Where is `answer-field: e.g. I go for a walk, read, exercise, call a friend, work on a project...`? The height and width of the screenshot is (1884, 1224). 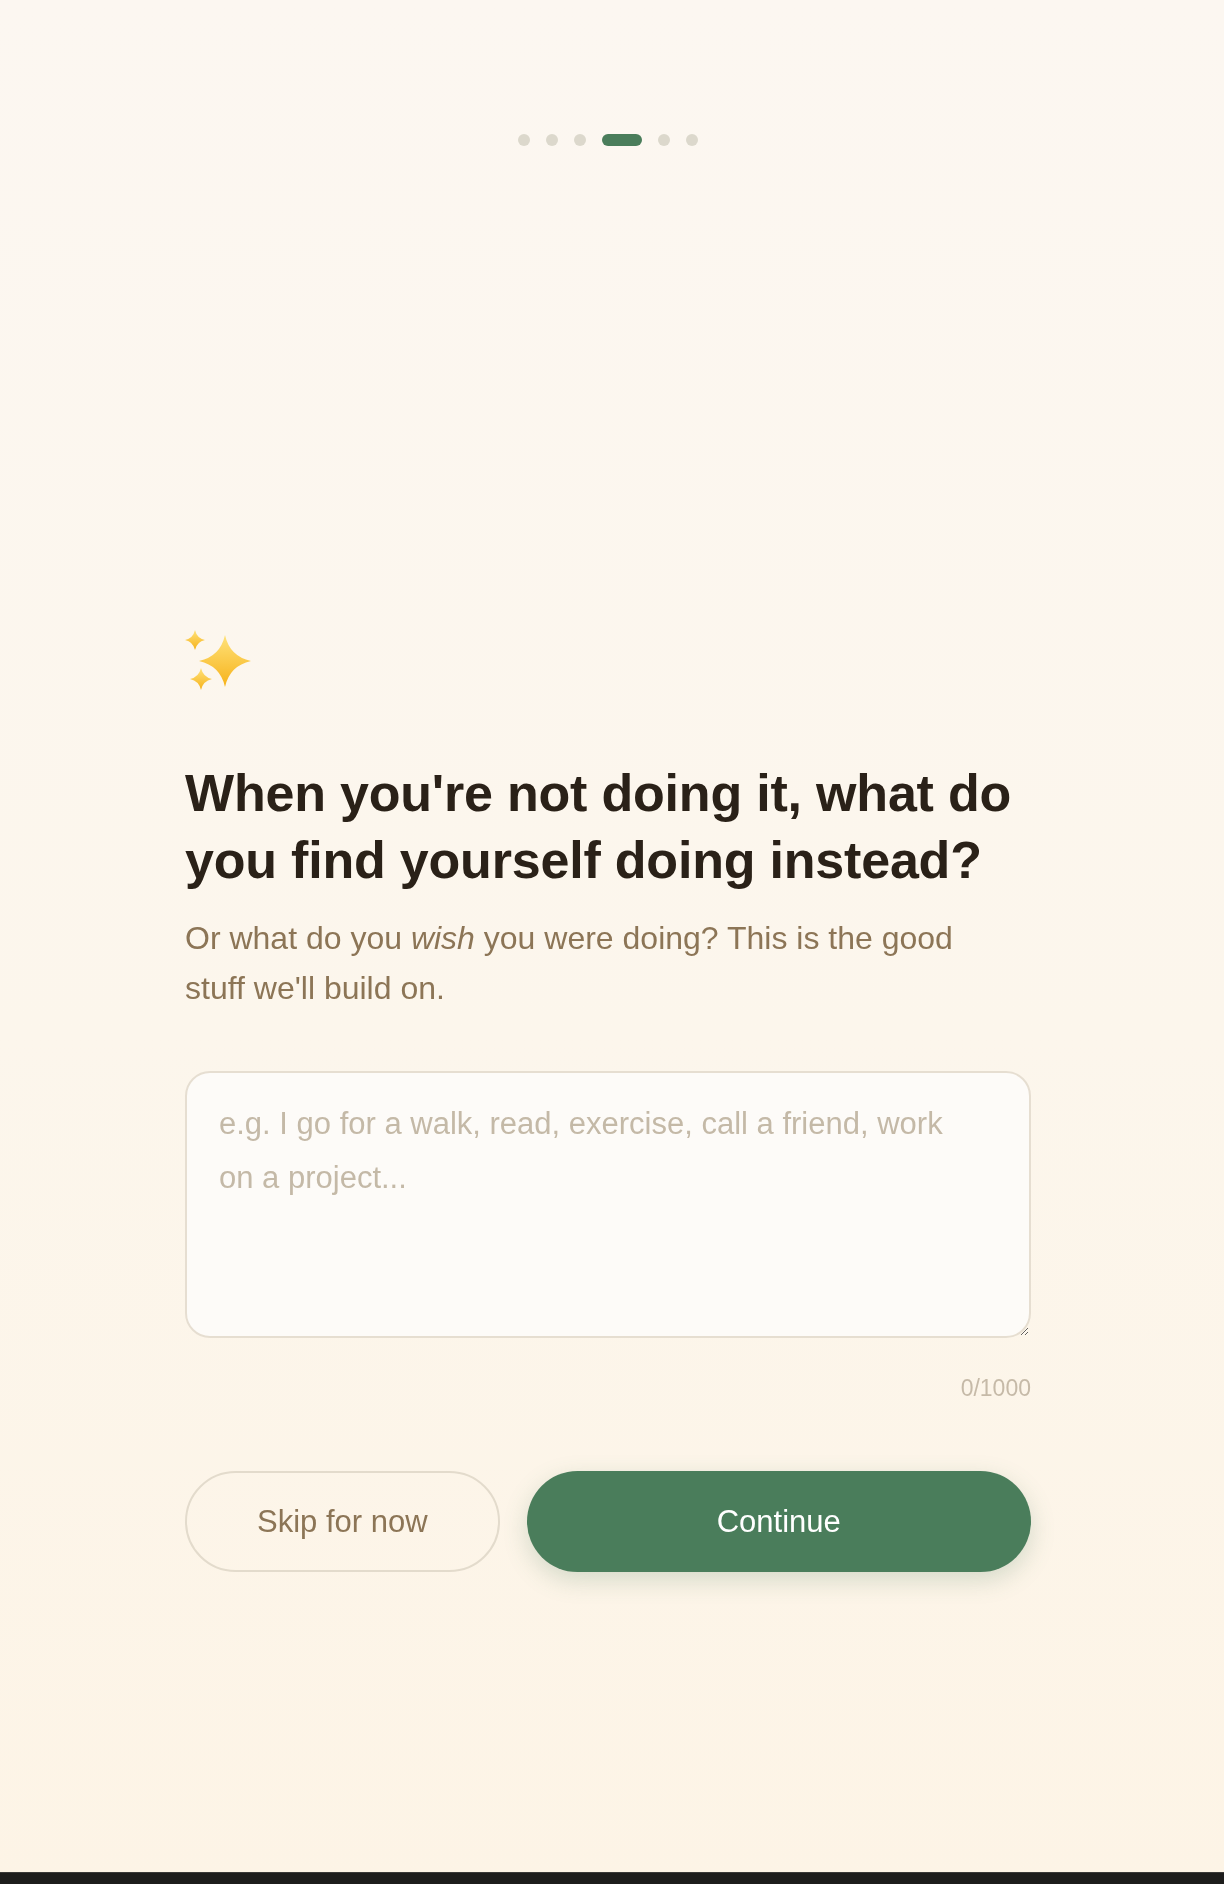
answer-field: e.g. I go for a walk, read, exercise, call a friend, work on a project... is located at coordinates (608, 1205).